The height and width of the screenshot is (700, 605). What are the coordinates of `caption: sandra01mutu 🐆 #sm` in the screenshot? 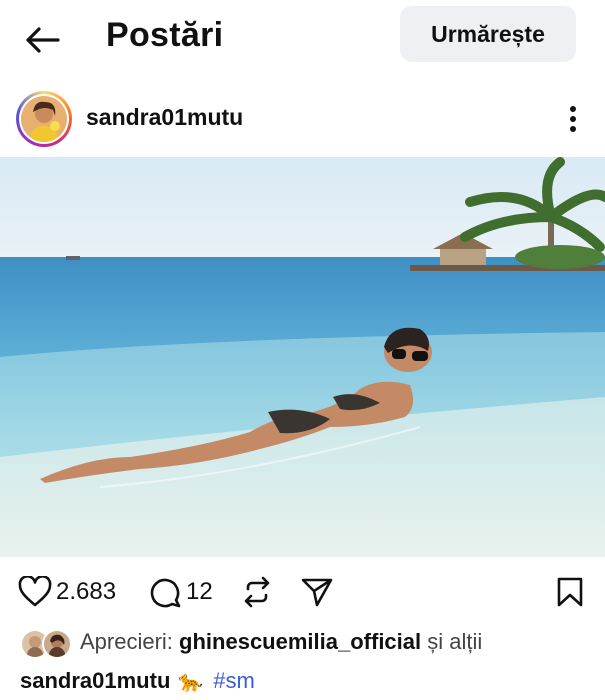 It's located at (137, 681).